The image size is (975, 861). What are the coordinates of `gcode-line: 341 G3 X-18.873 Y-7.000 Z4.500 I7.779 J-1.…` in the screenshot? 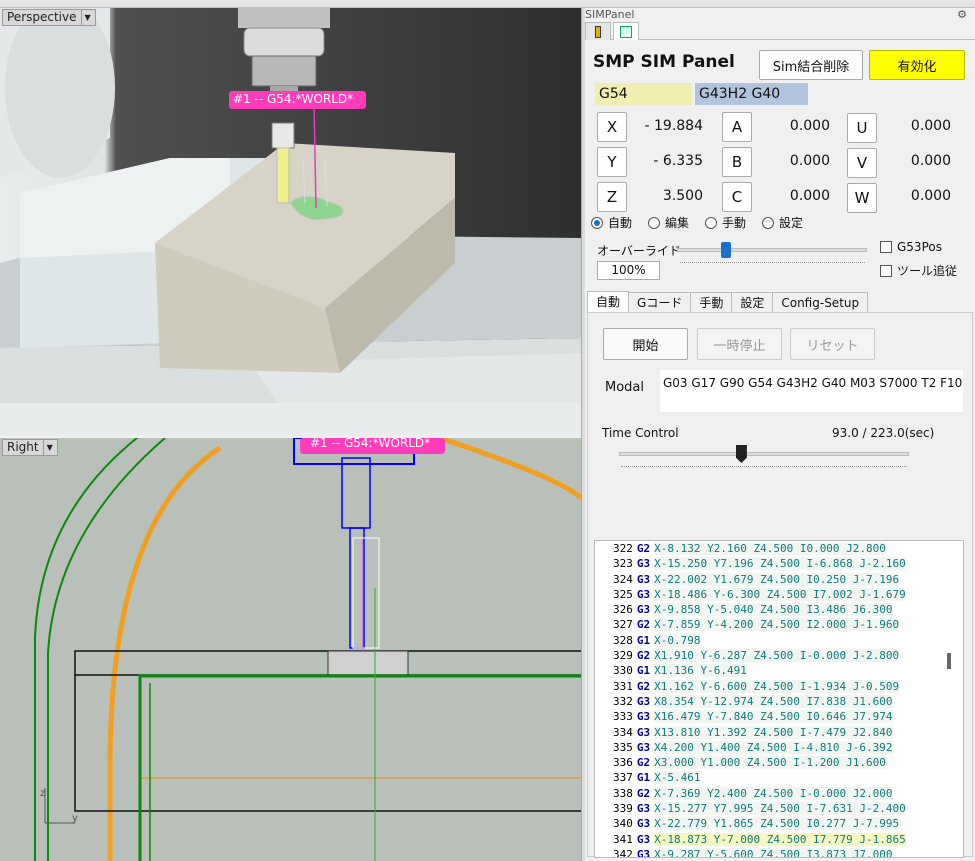 It's located at (779, 839).